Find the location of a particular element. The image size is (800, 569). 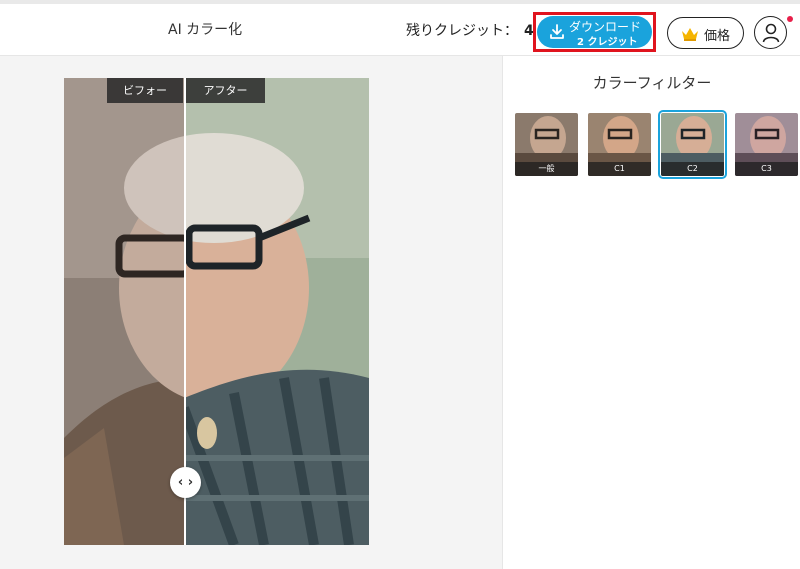

pricing-button: 価格 is located at coordinates (705, 33).